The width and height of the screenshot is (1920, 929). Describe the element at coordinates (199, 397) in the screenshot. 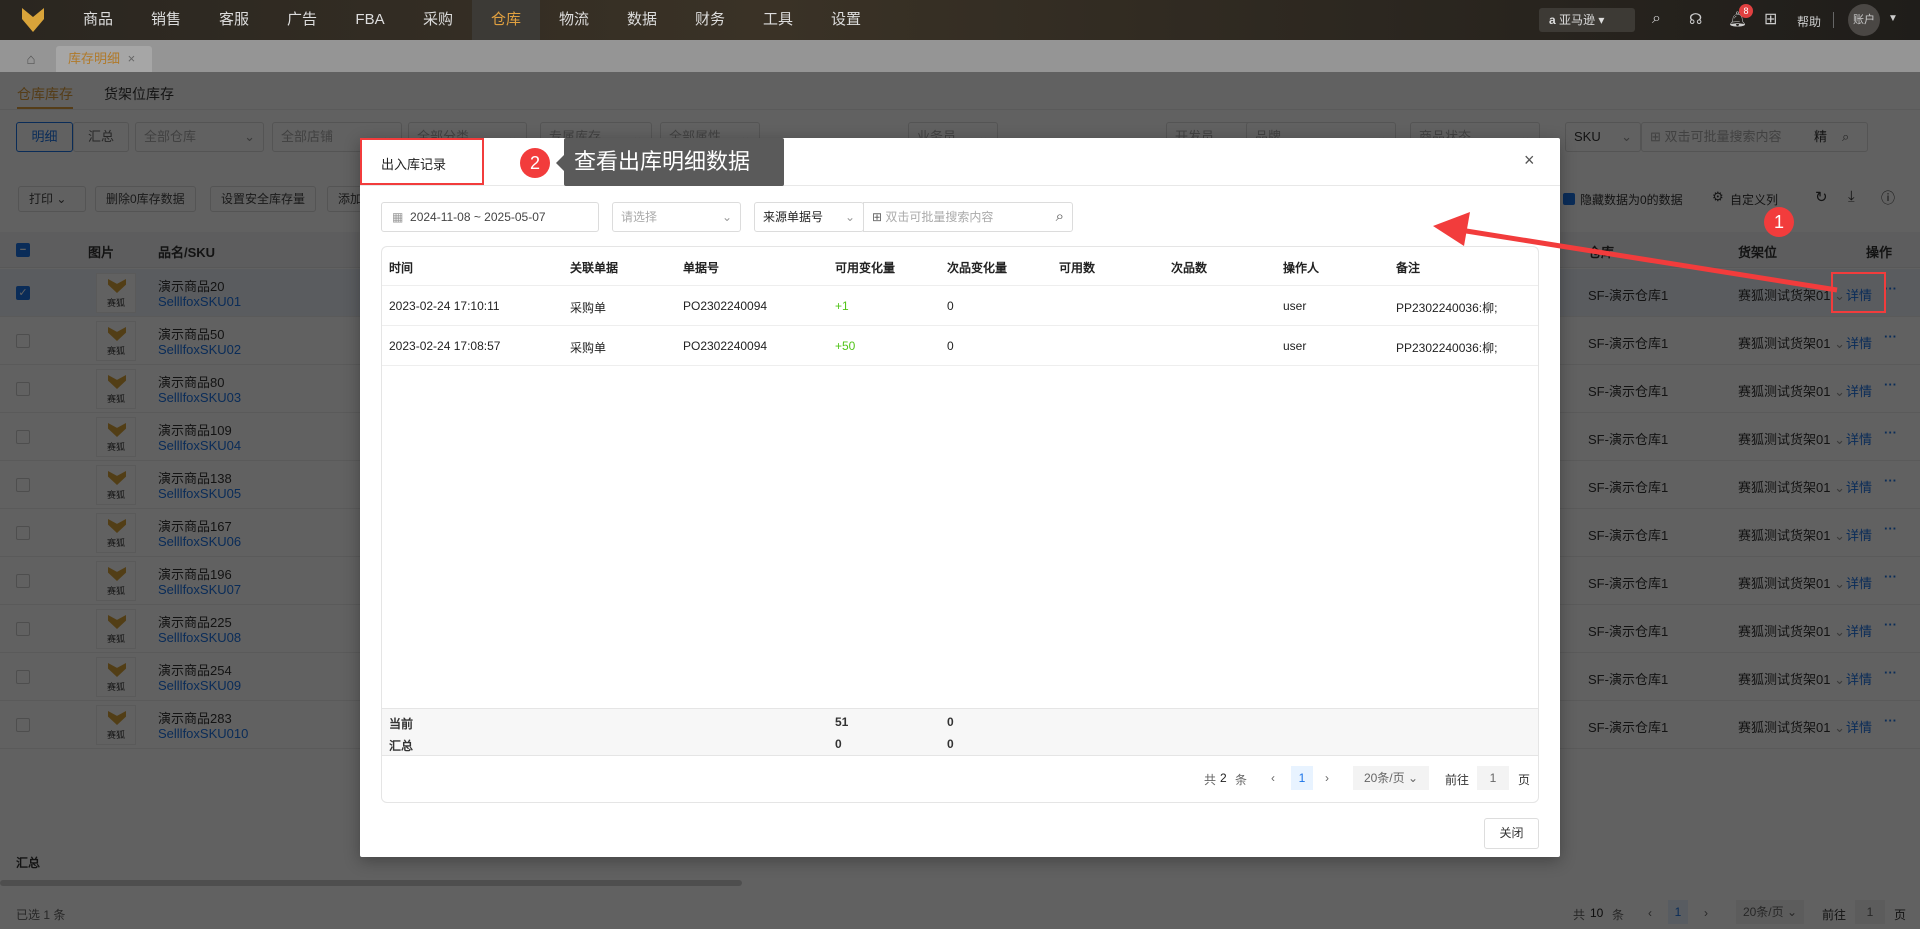

I see `product-sku: SelllfoxSKU03` at that location.